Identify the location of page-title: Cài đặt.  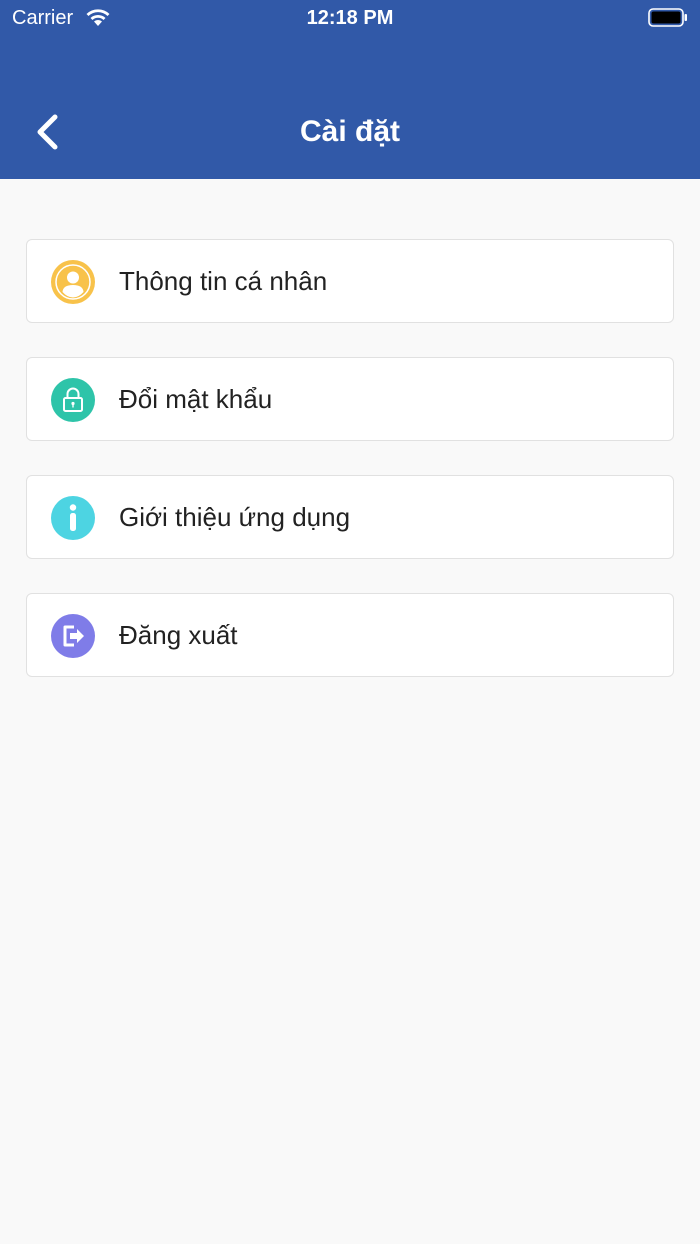
(350, 131).